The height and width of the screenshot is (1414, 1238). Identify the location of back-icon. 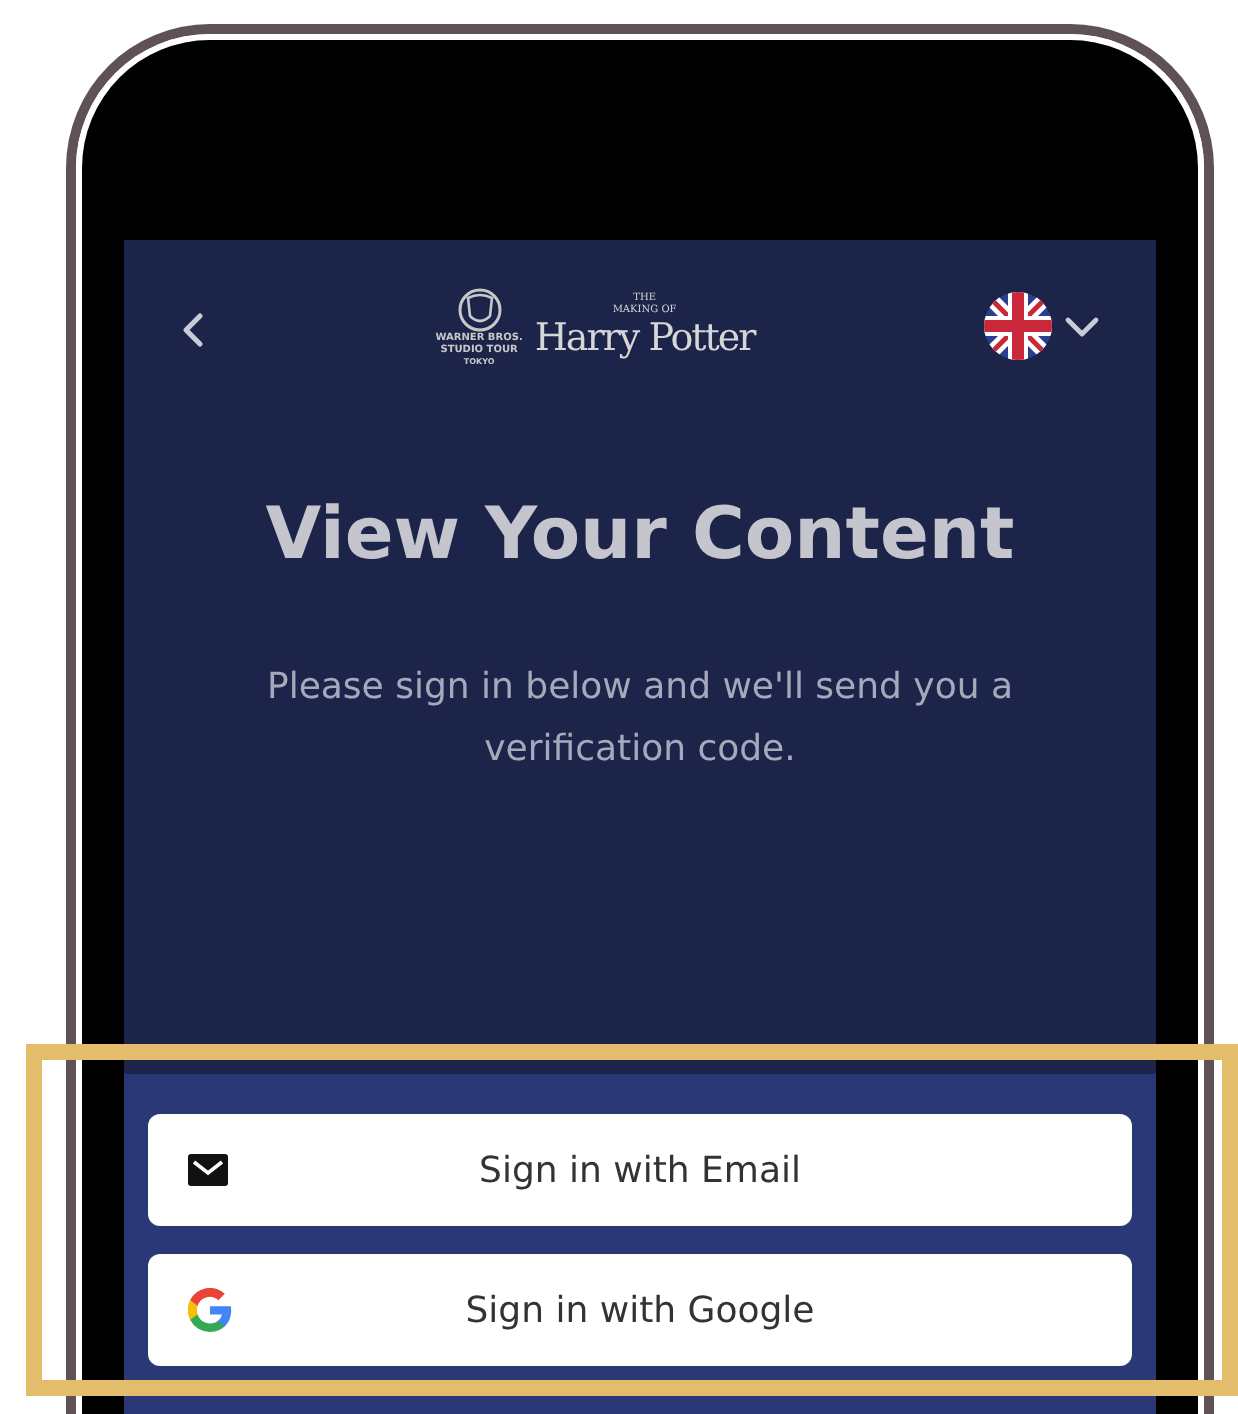
(193, 330).